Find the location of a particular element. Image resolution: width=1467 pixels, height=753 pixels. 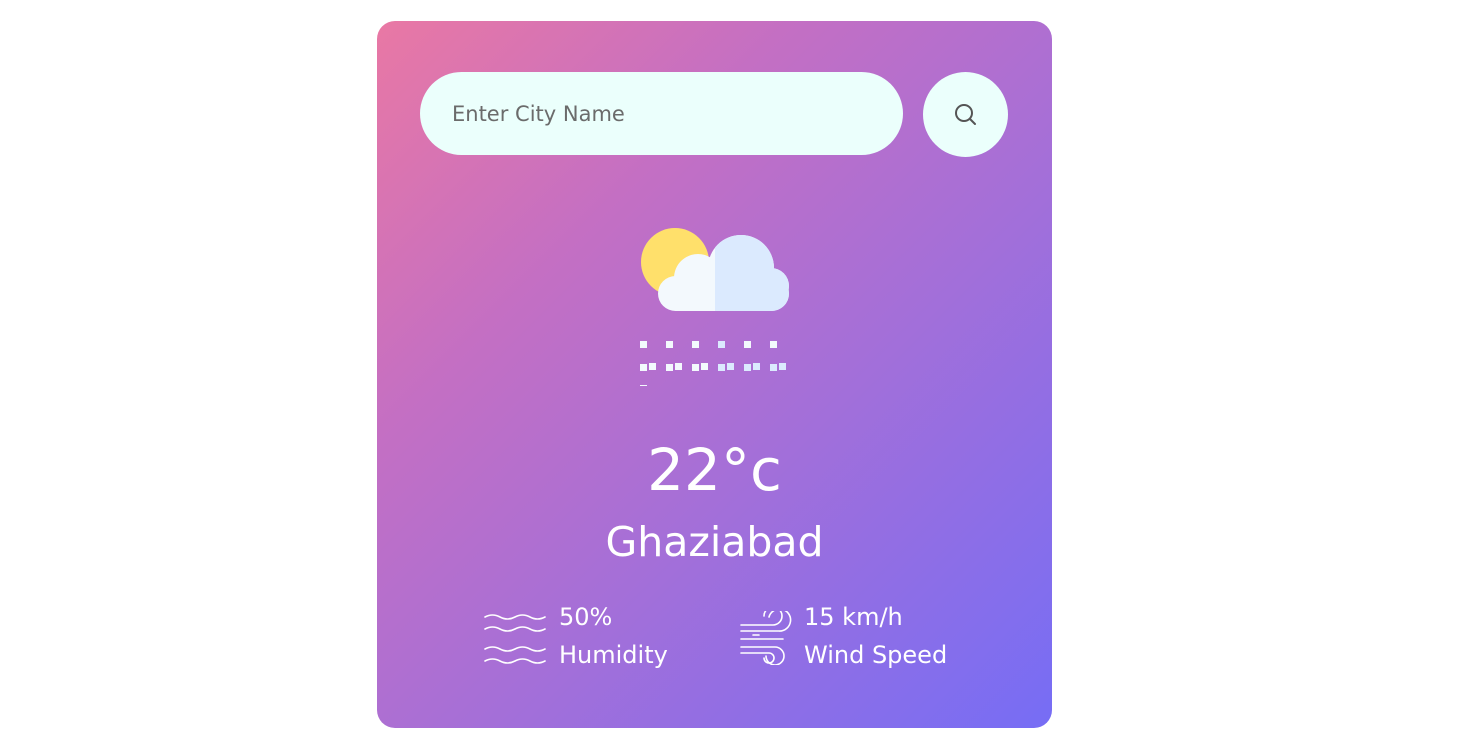

city-search-input is located at coordinates (661, 113).